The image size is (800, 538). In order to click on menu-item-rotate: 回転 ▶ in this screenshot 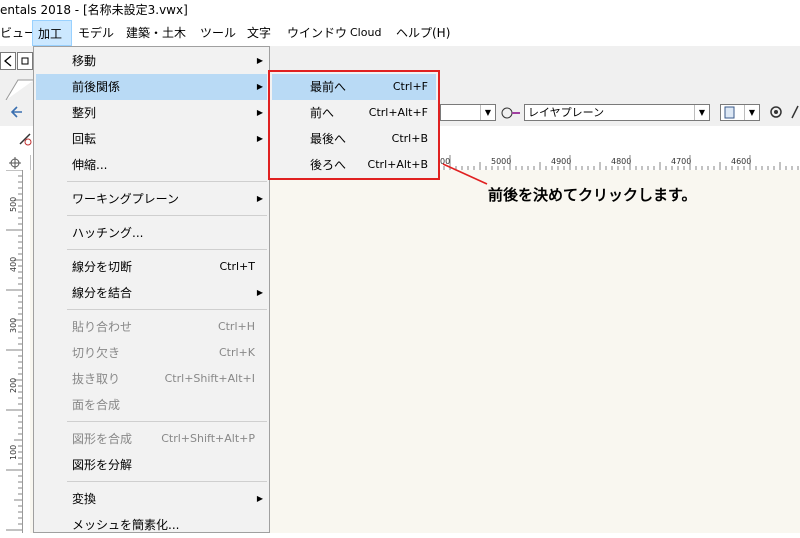, I will do `click(151, 139)`.